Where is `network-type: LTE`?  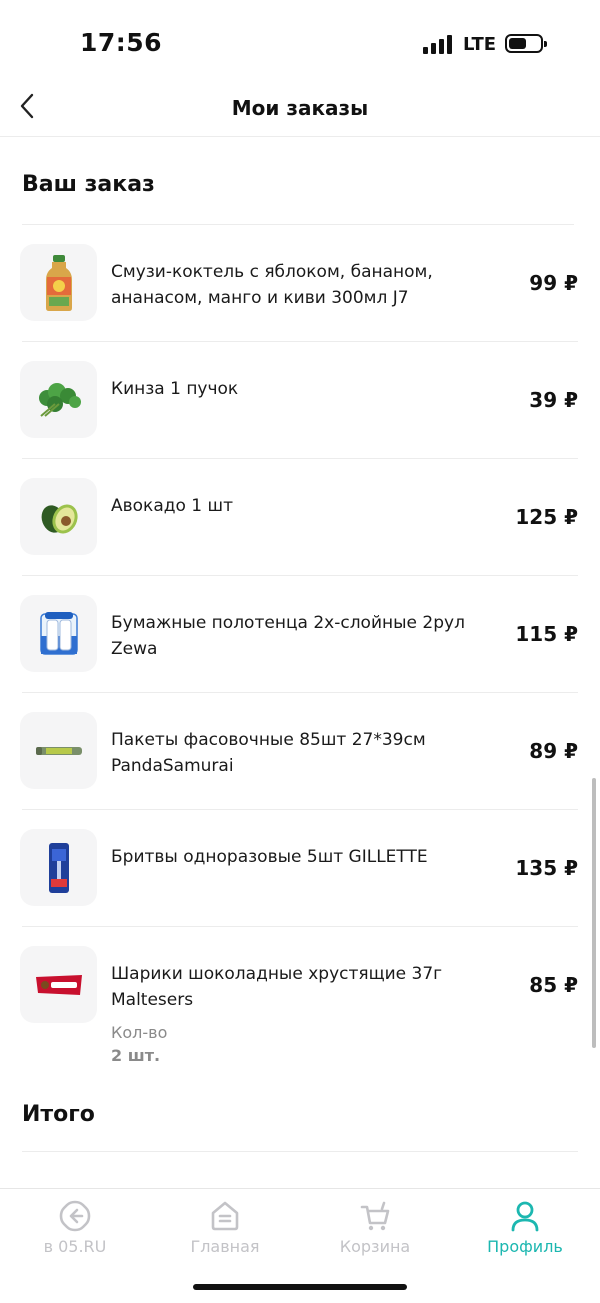
network-type: LTE is located at coordinates (480, 44).